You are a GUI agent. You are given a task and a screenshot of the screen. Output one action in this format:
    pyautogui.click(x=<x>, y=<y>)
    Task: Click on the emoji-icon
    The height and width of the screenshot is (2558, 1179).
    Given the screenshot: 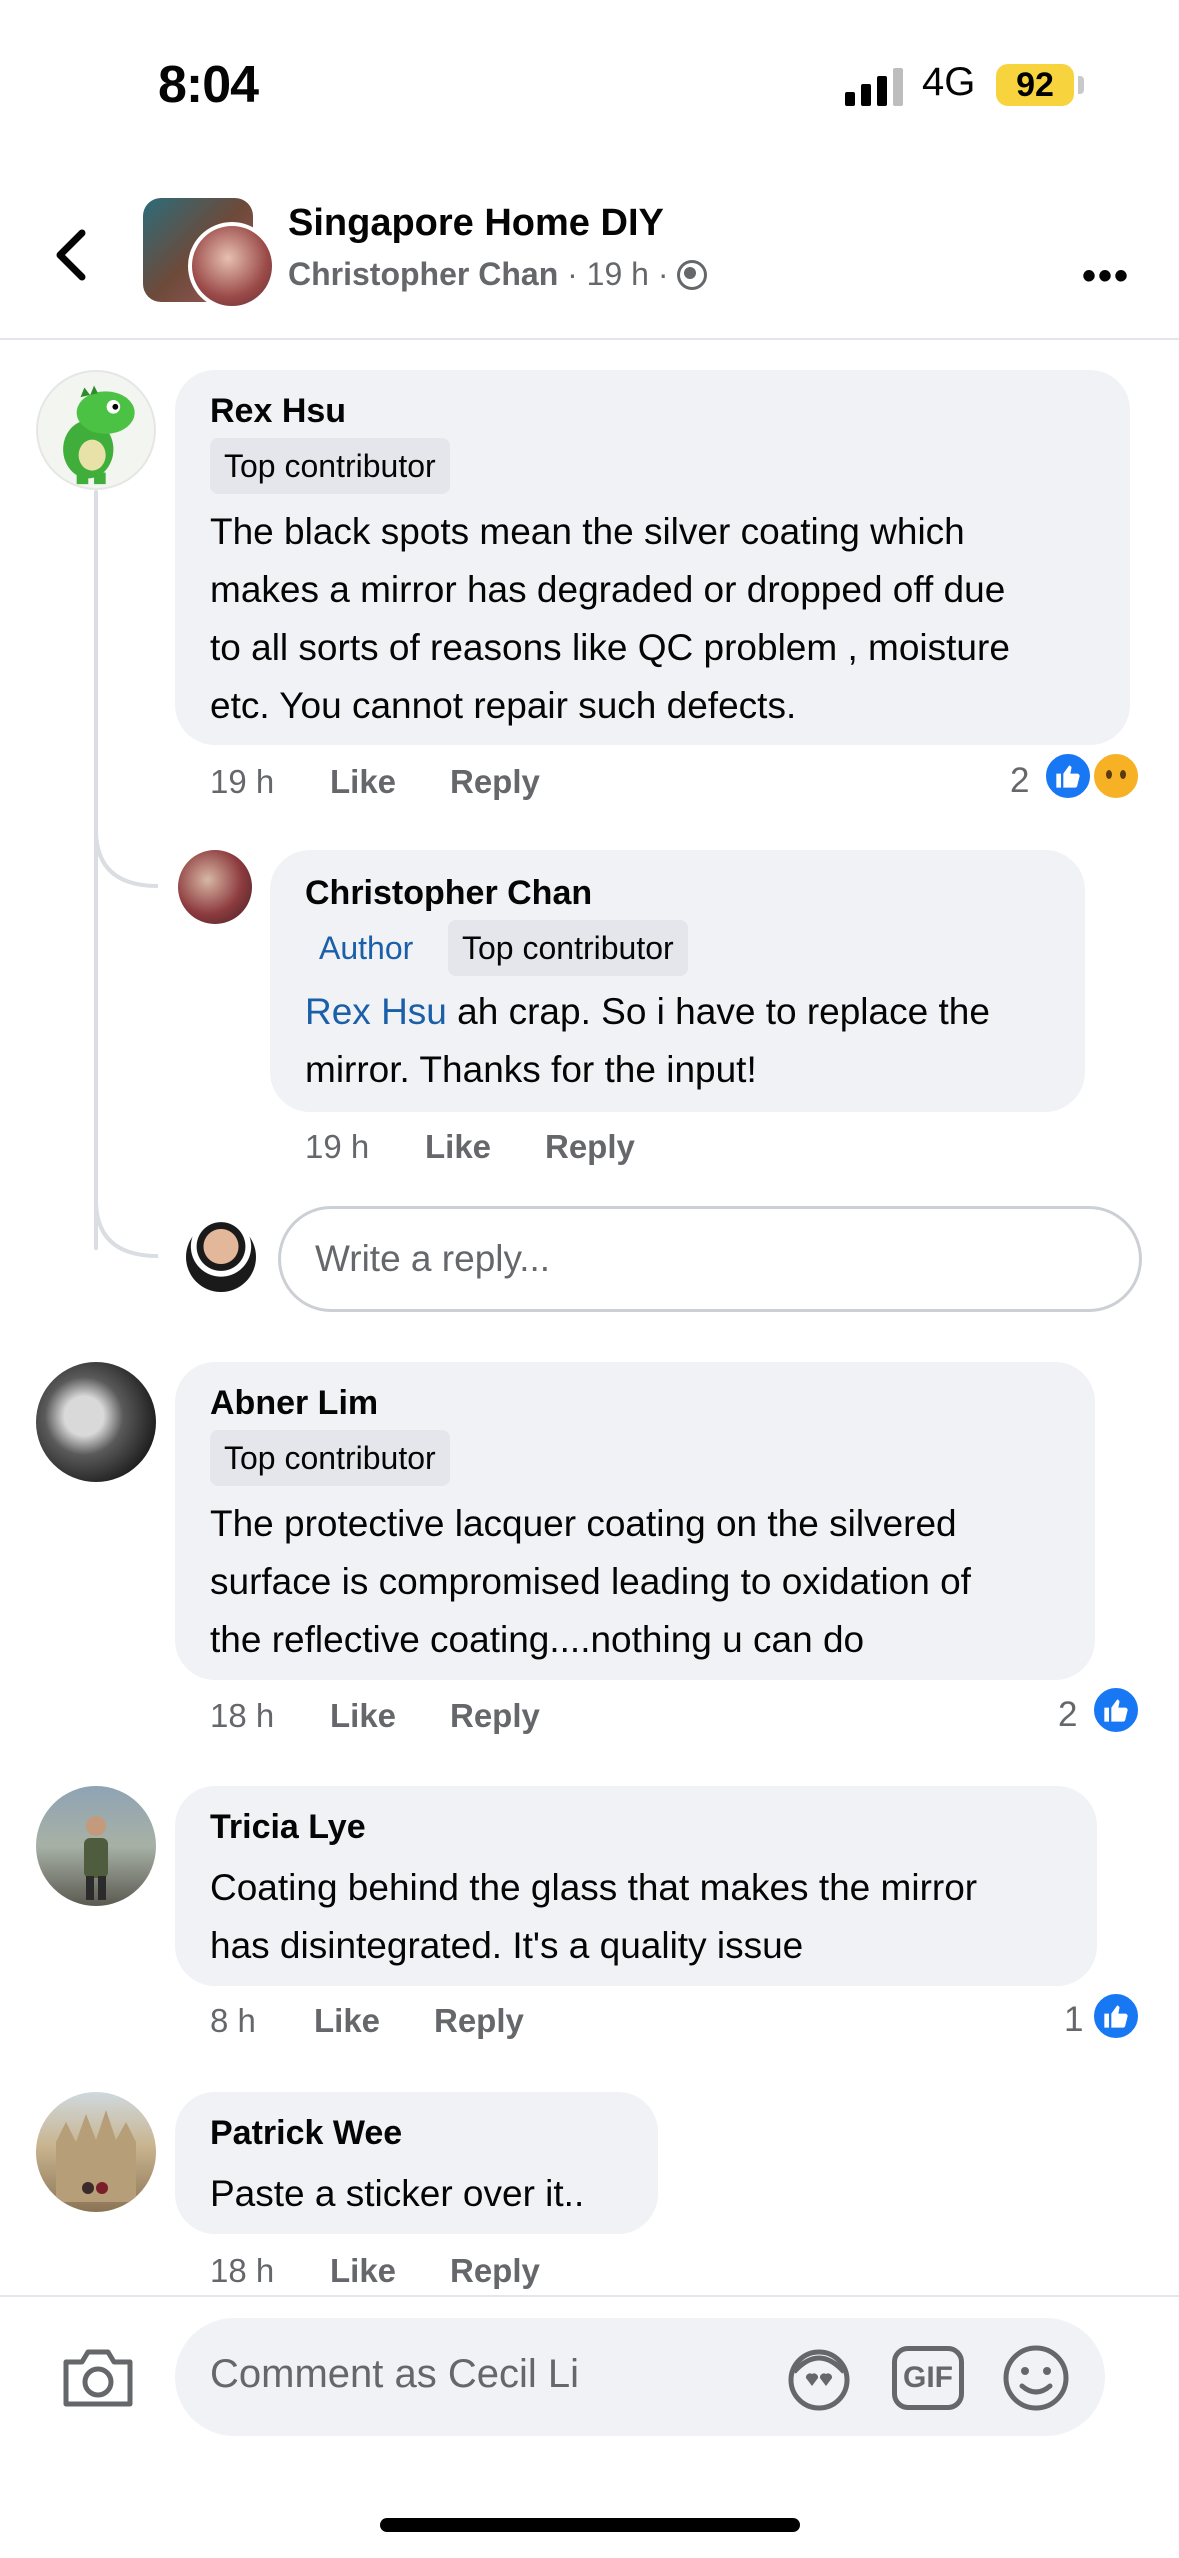 What is the action you would take?
    pyautogui.click(x=1036, y=2378)
    